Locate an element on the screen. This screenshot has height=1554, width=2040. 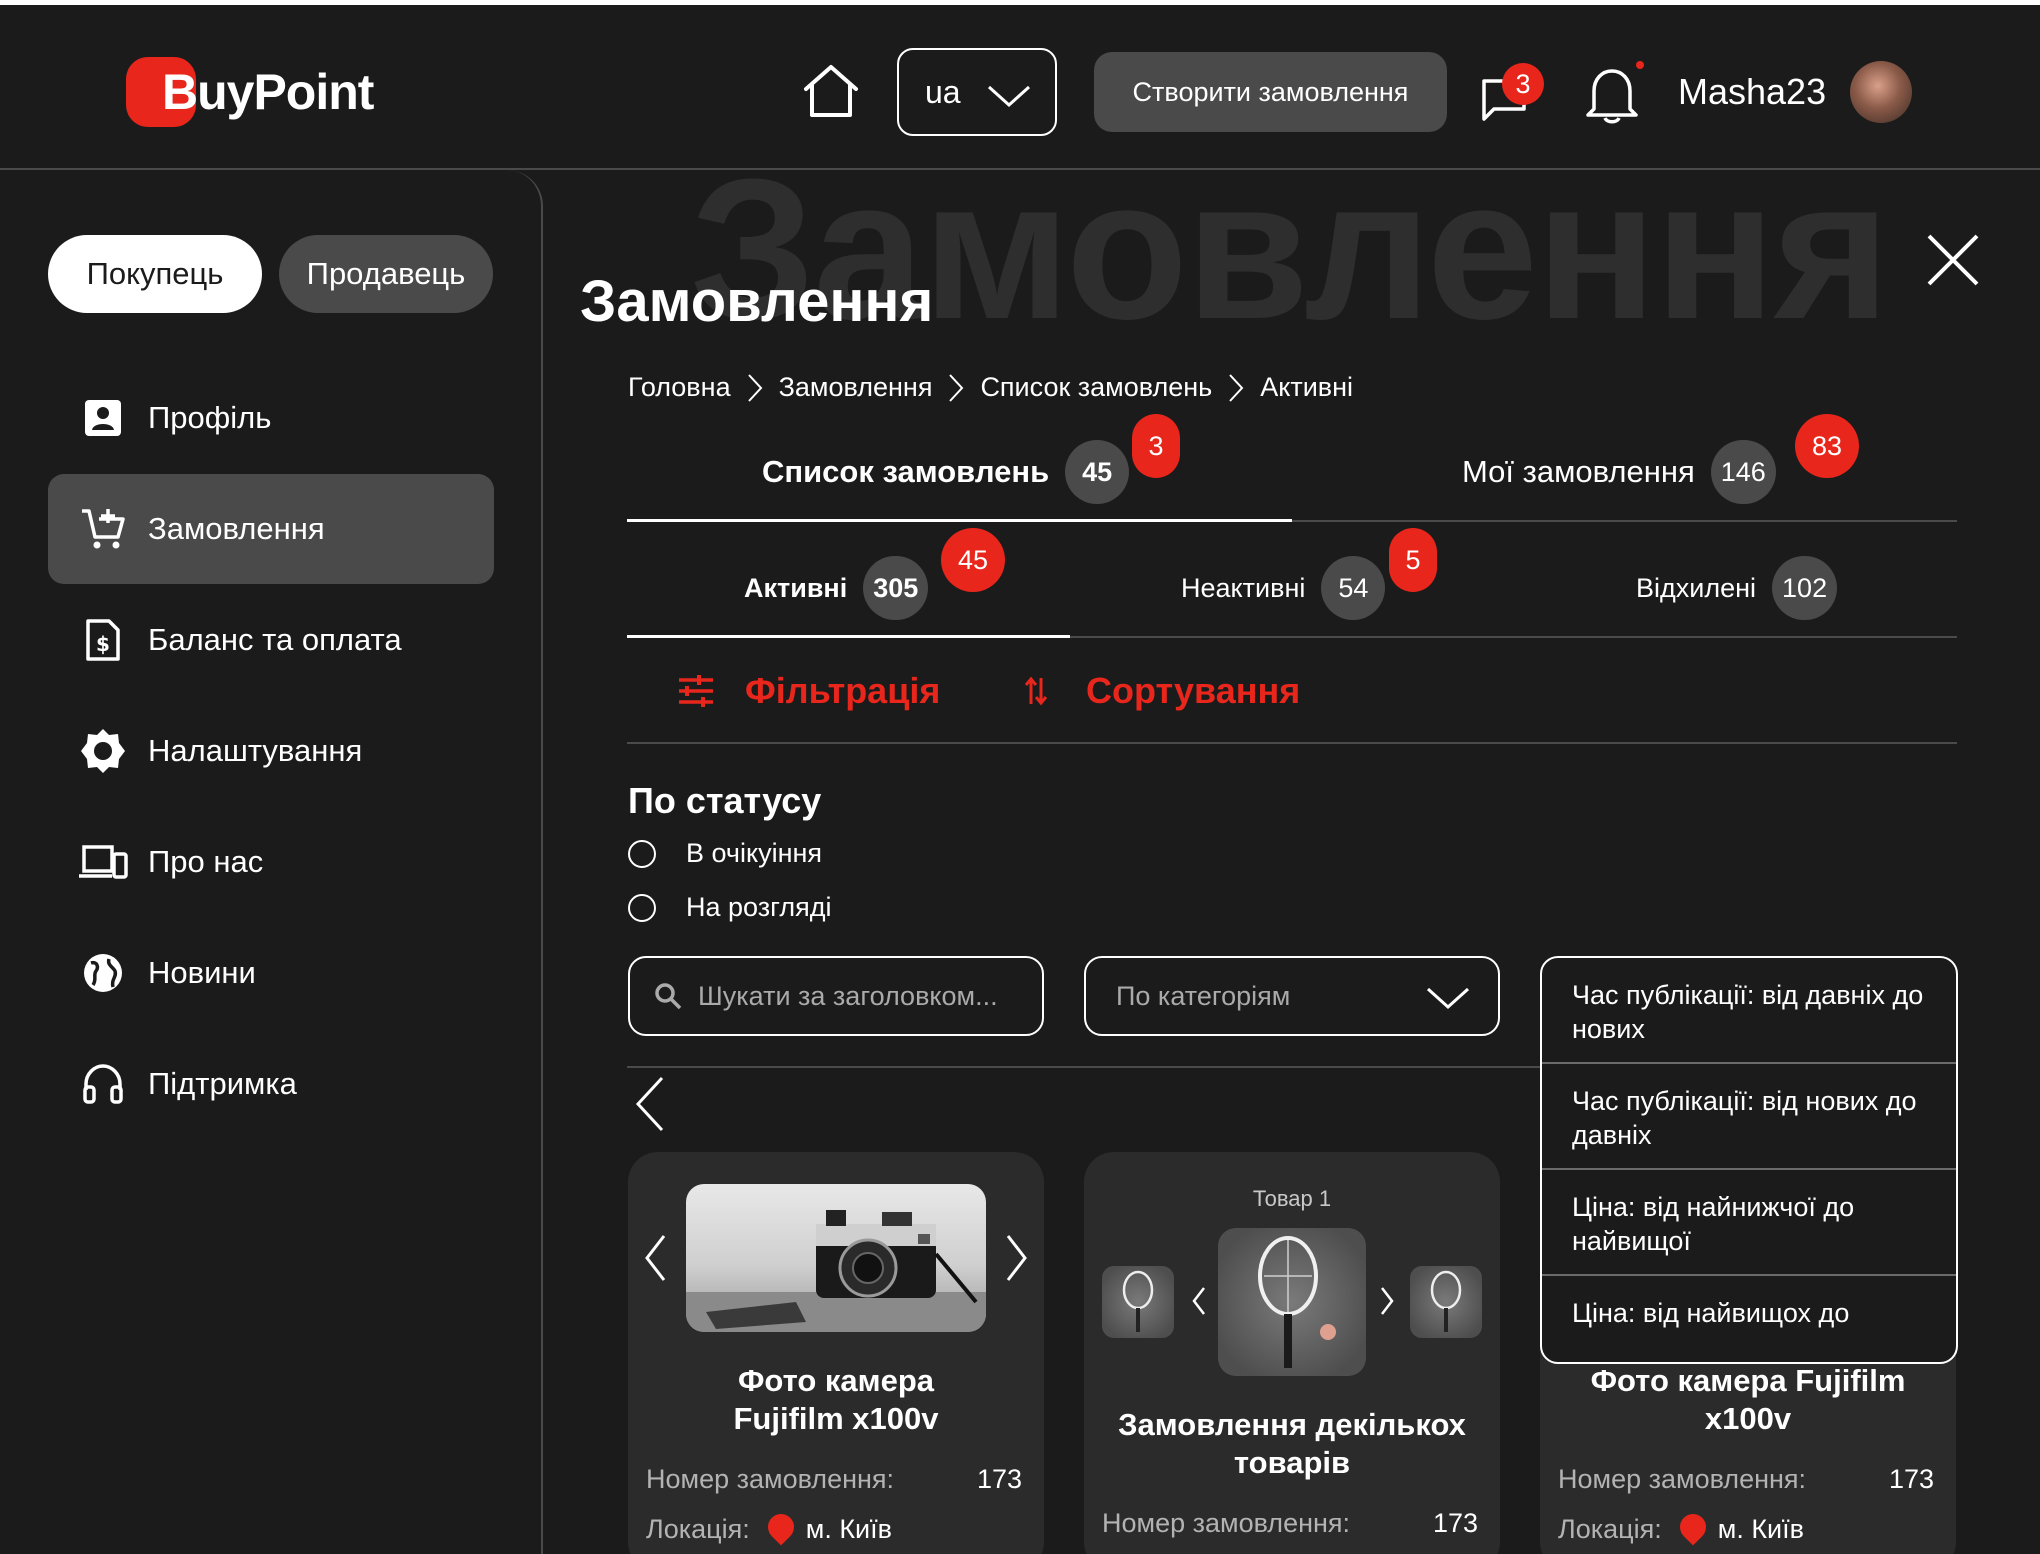
tab-inactive: Неактивні 54 is located at coordinates (1283, 588).